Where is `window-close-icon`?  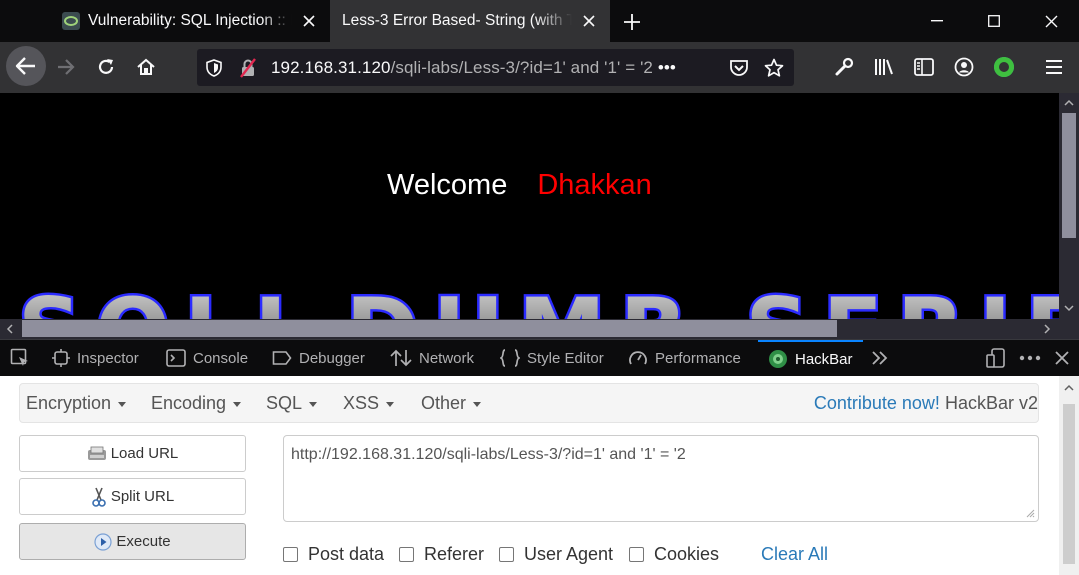
window-close-icon is located at coordinates (1051, 21).